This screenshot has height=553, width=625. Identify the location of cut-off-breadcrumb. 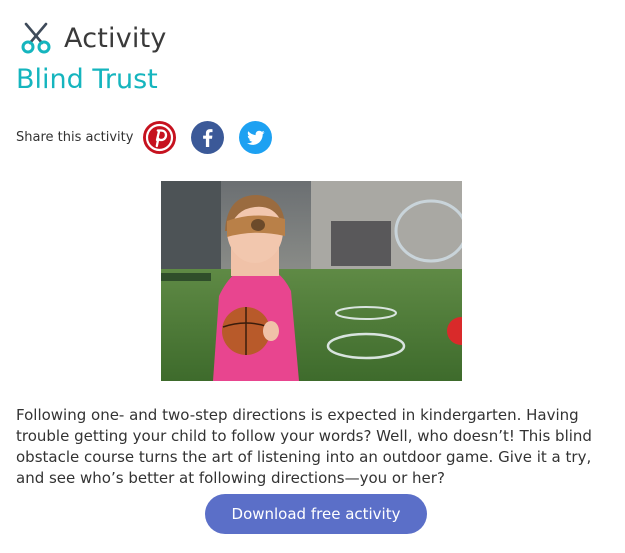
(316, 1).